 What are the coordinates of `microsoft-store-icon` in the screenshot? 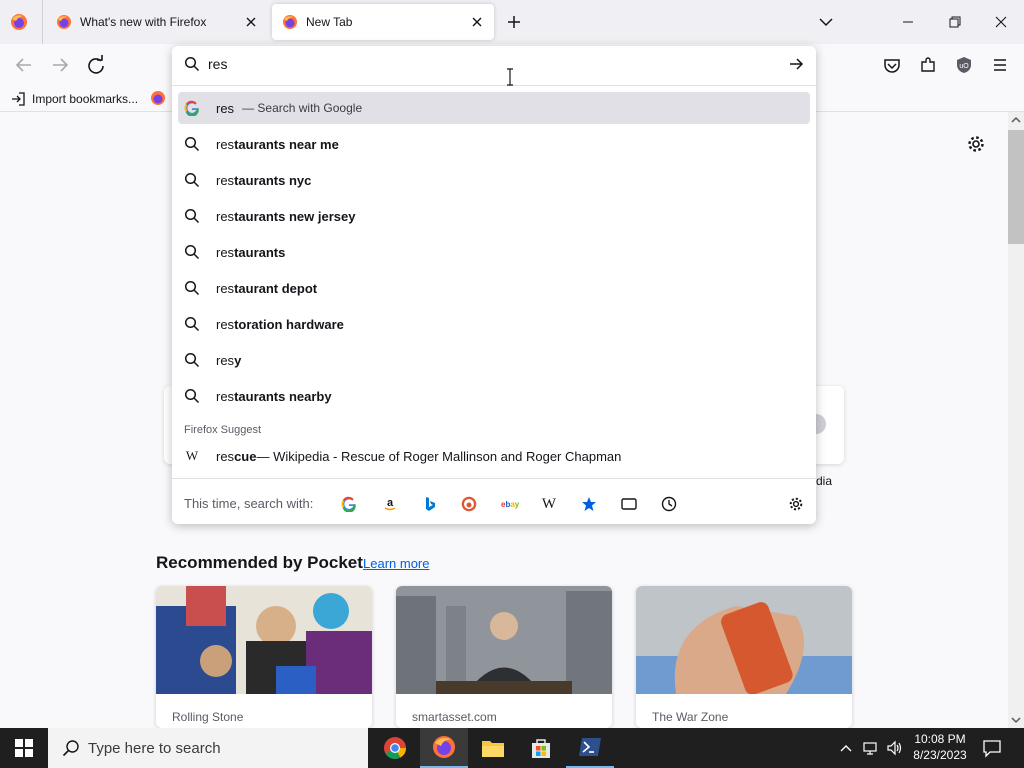 It's located at (541, 748).